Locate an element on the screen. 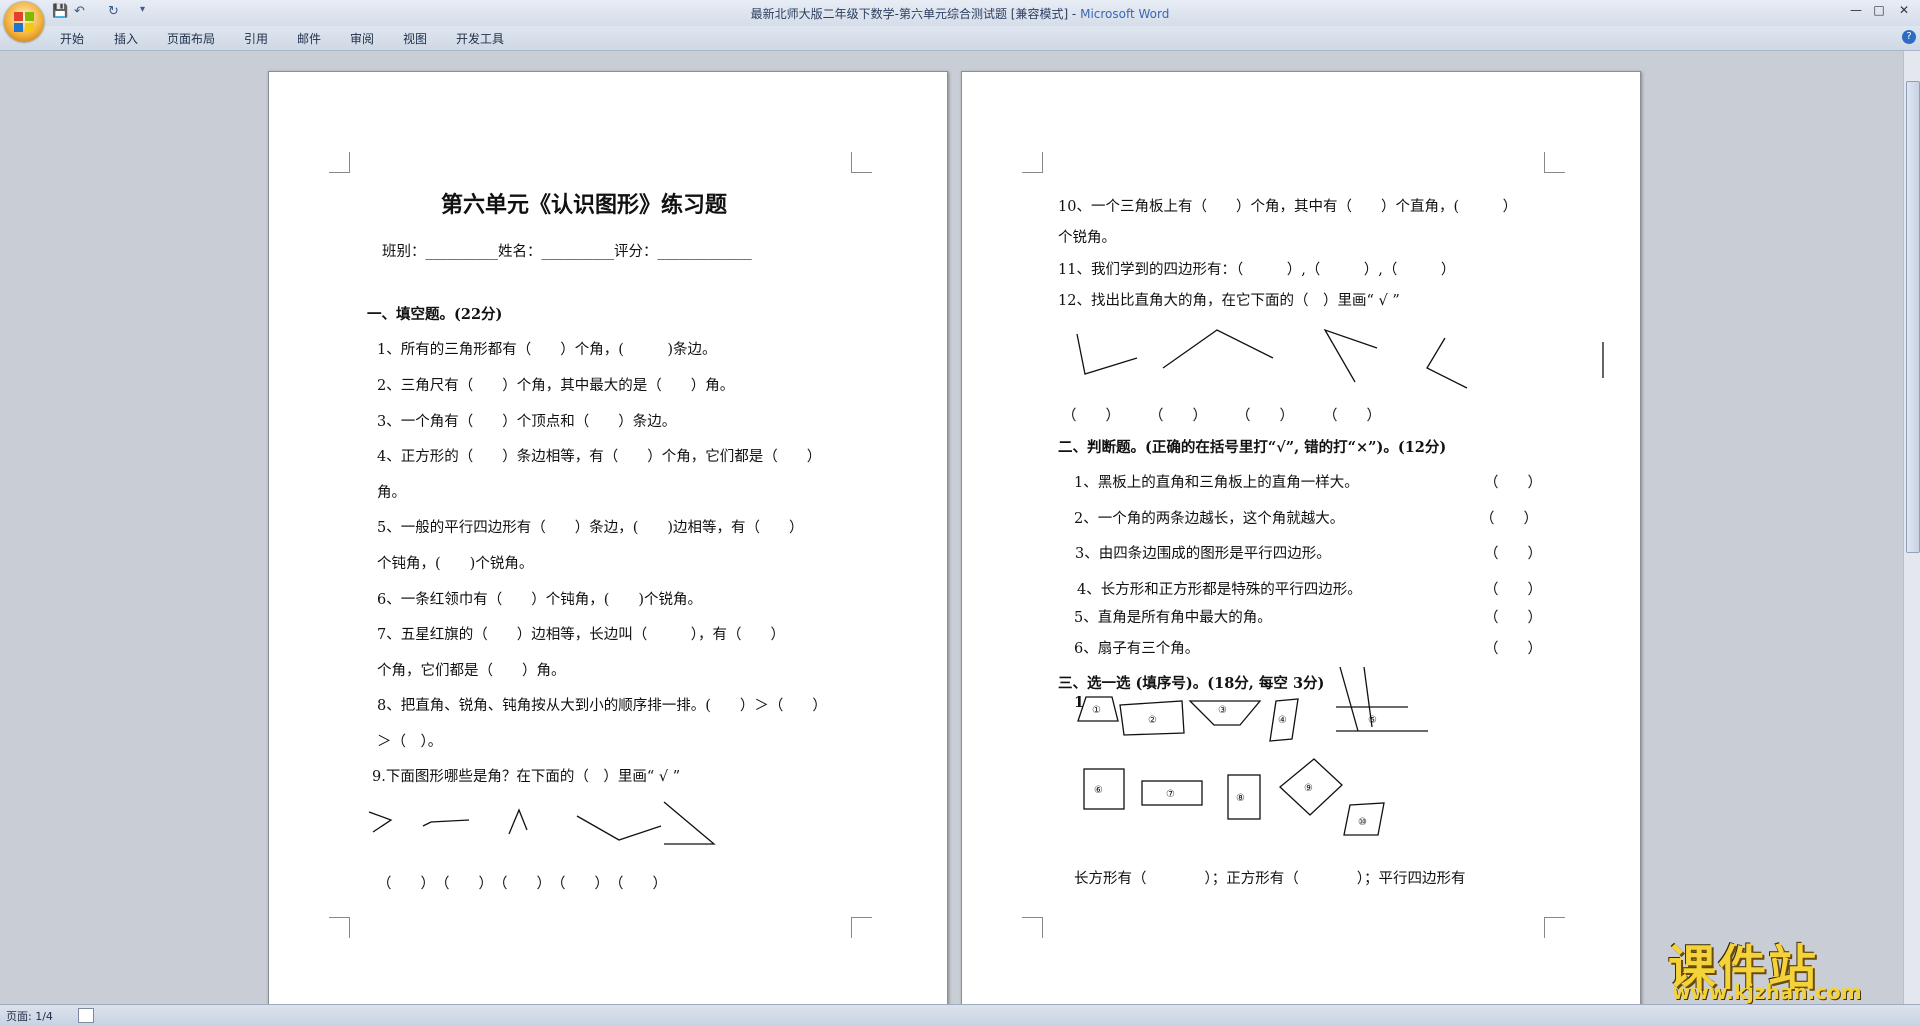  question-6: 6、一条红领巾有（ ）个钝角，( )个锐角。 is located at coordinates (540, 600).